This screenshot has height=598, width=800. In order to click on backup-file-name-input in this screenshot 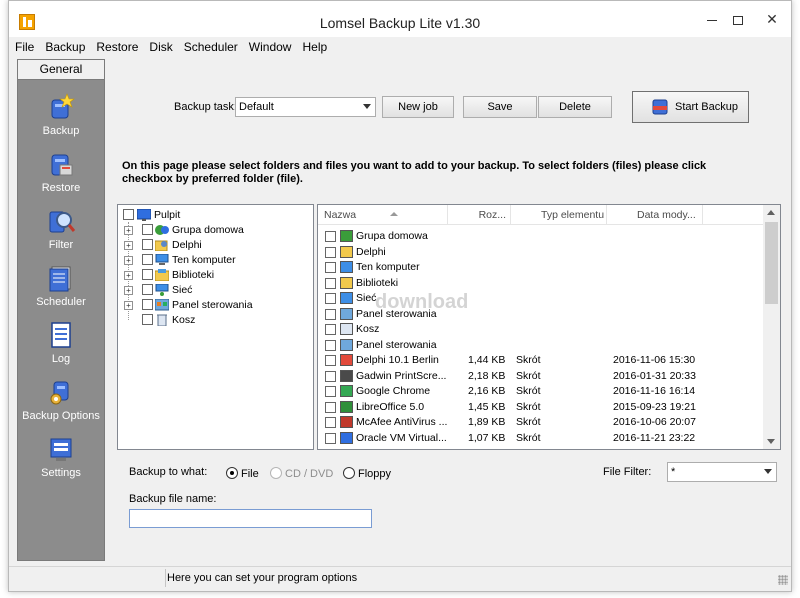, I will do `click(250, 518)`.